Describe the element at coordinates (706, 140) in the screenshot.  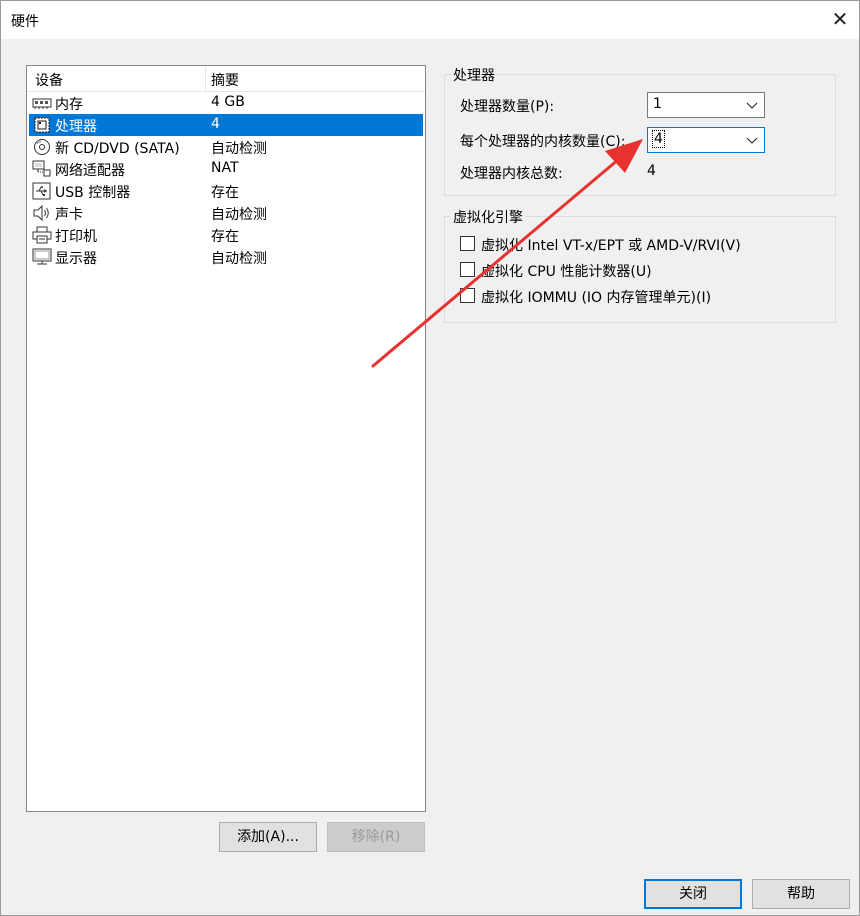
I see `cores-per-processor-dropdown: 4` at that location.